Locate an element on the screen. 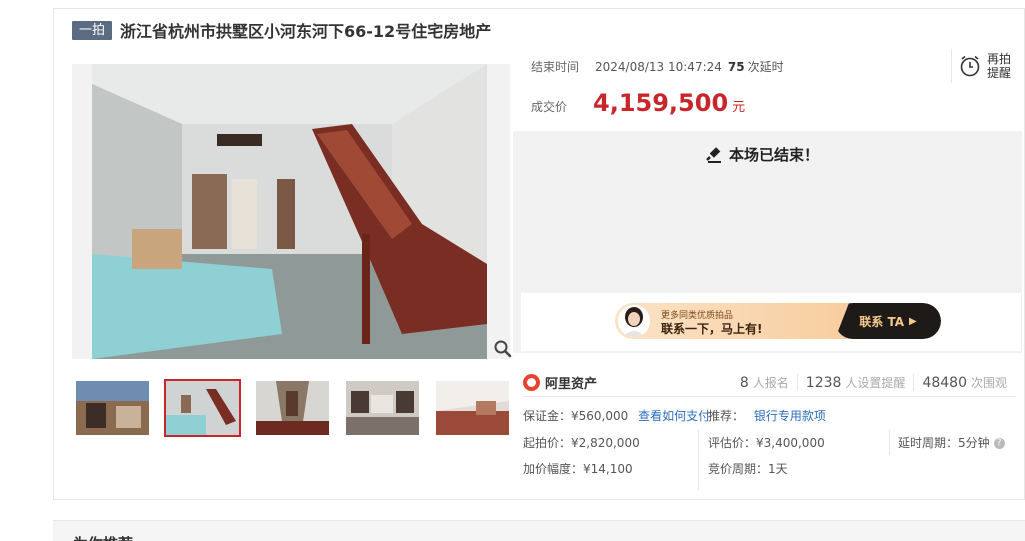 The image size is (1025, 541). help-icon: ? is located at coordinates (999, 443).